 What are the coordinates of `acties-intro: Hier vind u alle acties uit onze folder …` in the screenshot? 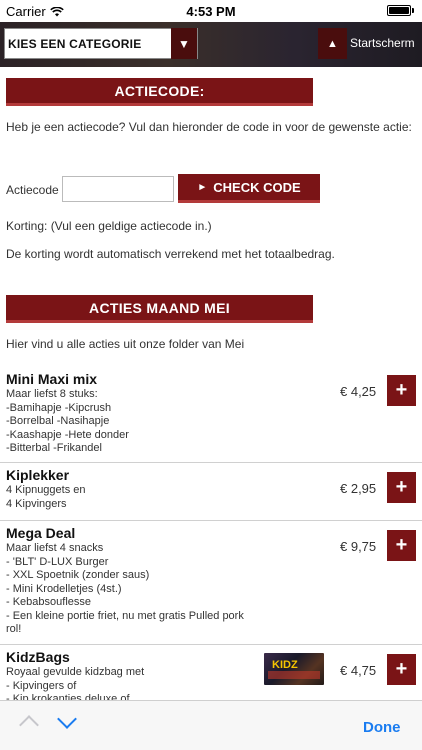 It's located at (125, 344).